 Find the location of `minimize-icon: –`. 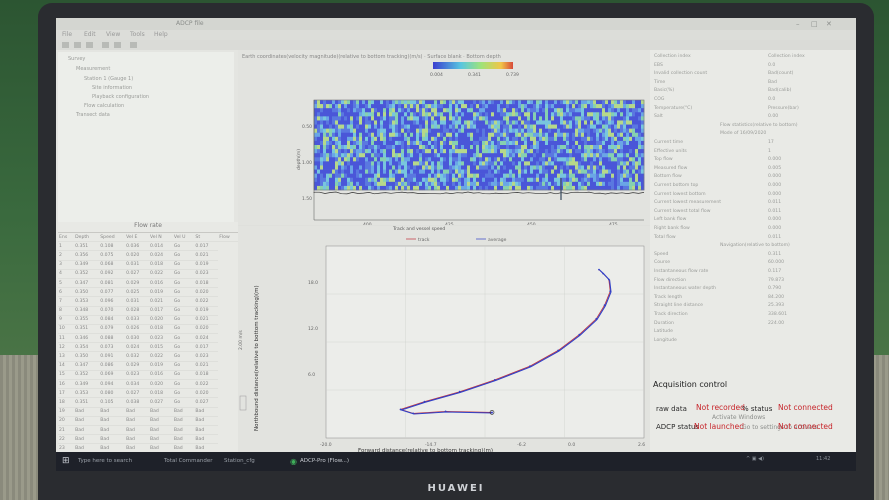

minimize-icon: – is located at coordinates (798, 24).